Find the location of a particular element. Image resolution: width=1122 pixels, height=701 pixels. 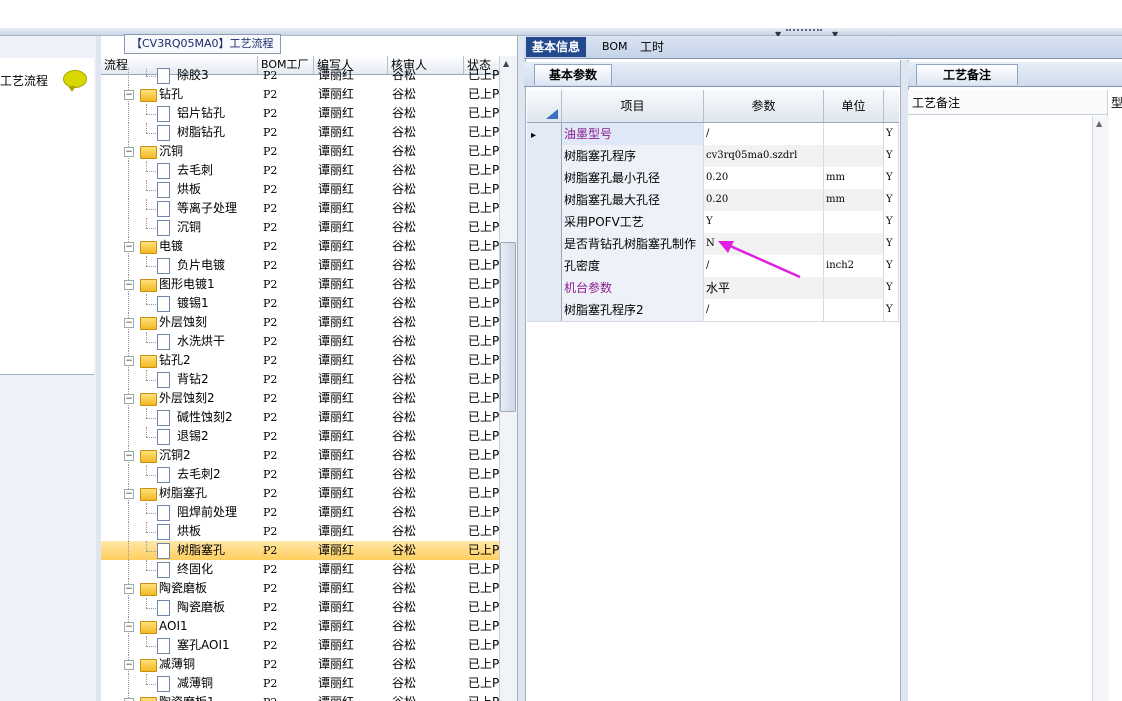

tree-row: − AOI1 P2 谭丽红 谷松 已上P is located at coordinates (300, 626).